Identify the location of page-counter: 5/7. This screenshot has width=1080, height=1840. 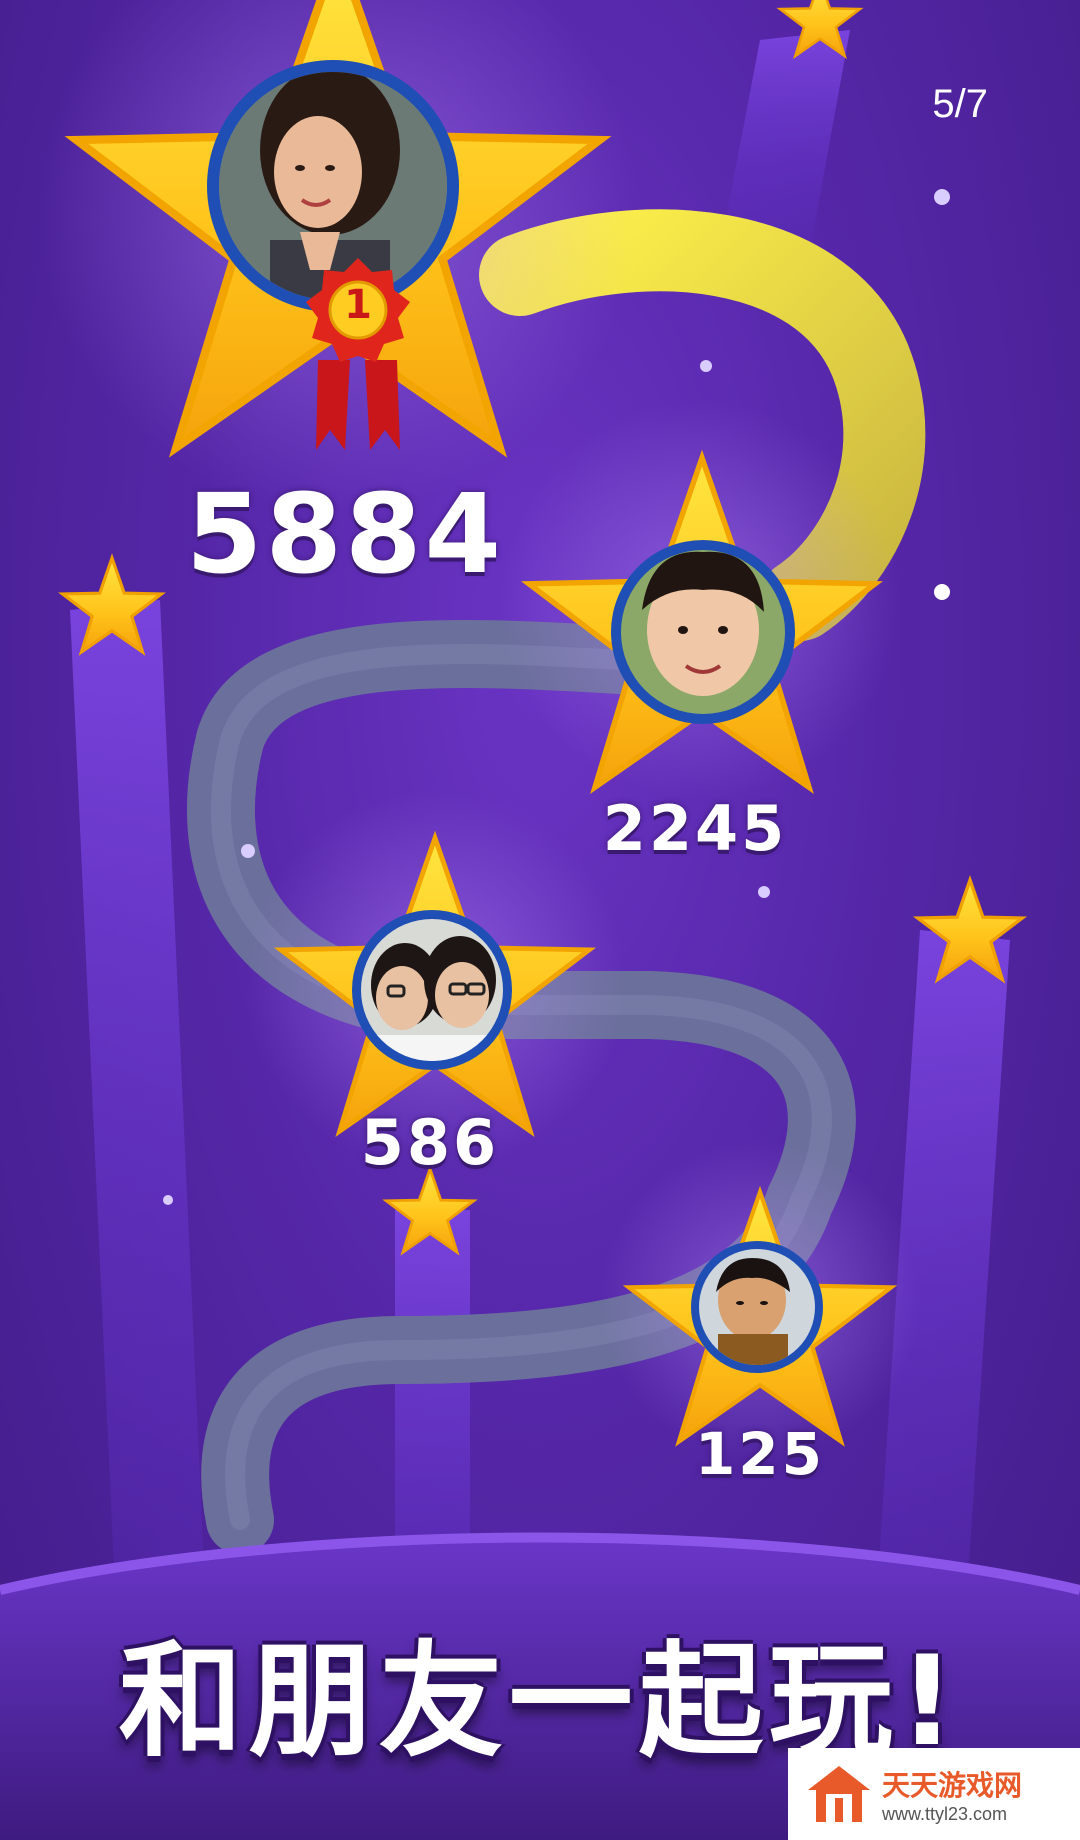
(960, 104).